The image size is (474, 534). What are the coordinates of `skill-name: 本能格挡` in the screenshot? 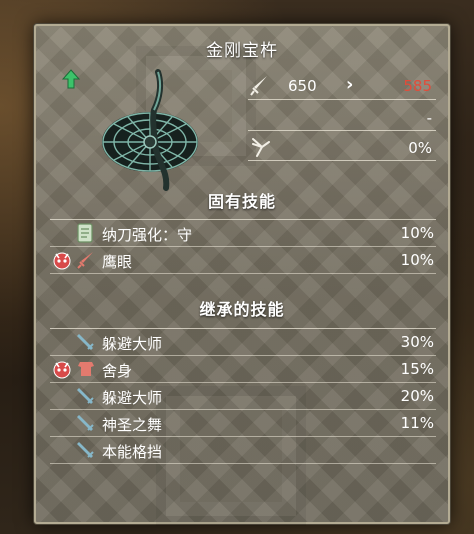 It's located at (132, 452).